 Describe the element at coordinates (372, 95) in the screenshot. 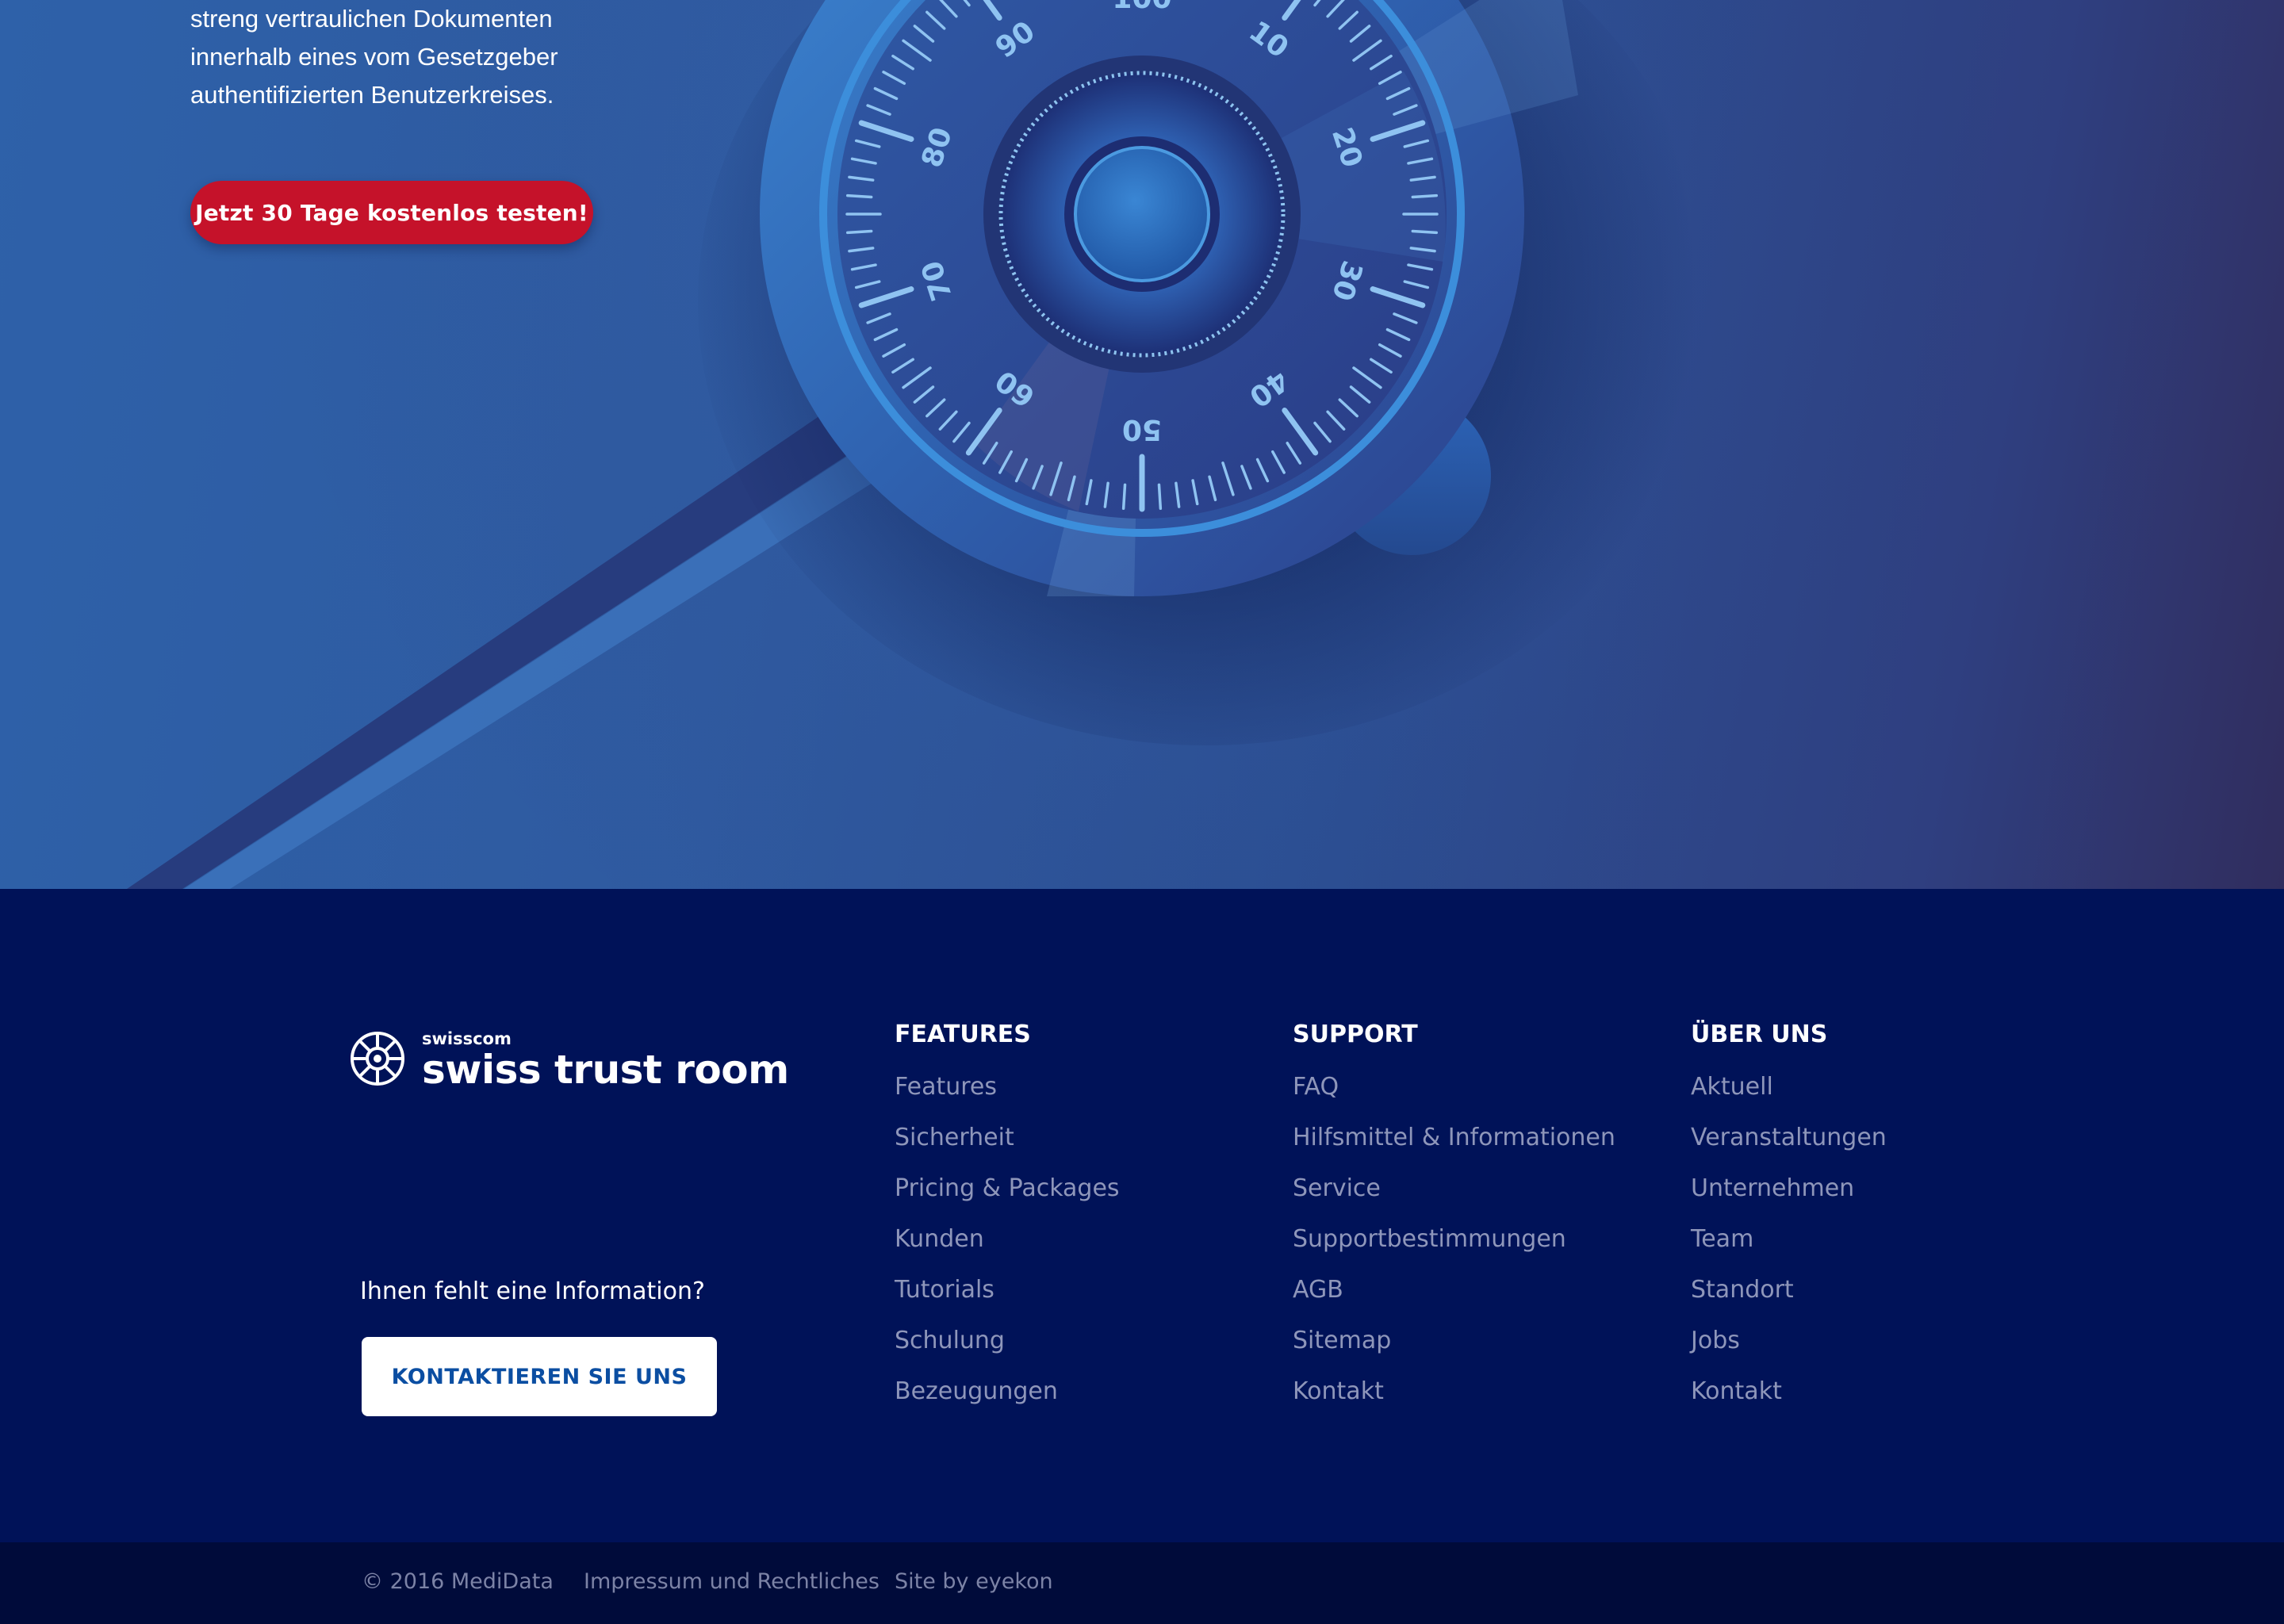

I see `hero-text-line: authentifizierten Benutzerkreises.` at that location.